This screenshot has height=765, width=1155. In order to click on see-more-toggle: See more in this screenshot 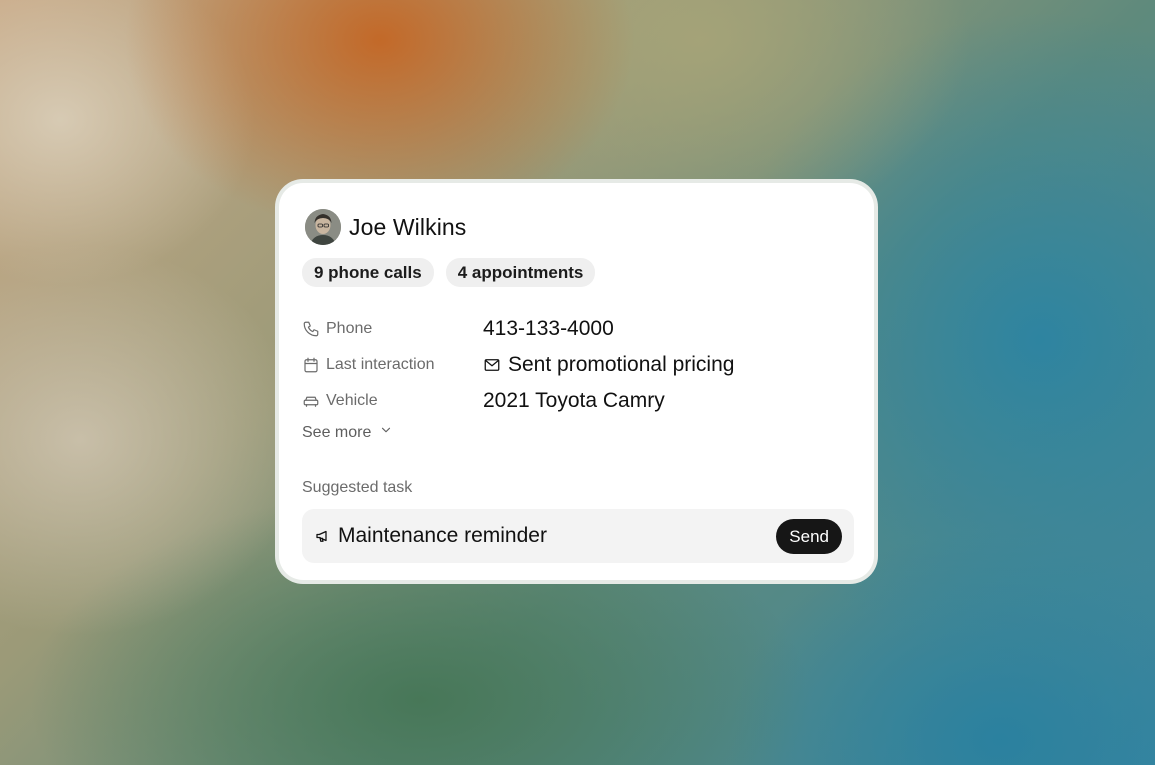, I will do `click(347, 432)`.